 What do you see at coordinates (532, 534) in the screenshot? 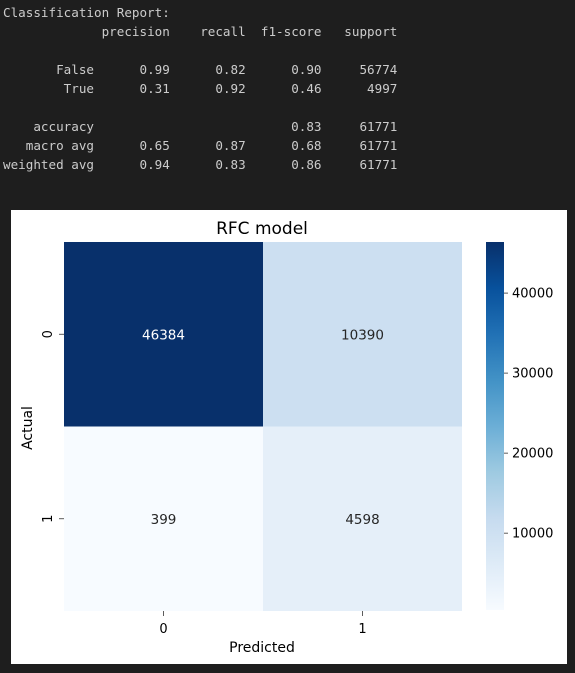
I see `colorbar-tick-label-0: 10000` at bounding box center [532, 534].